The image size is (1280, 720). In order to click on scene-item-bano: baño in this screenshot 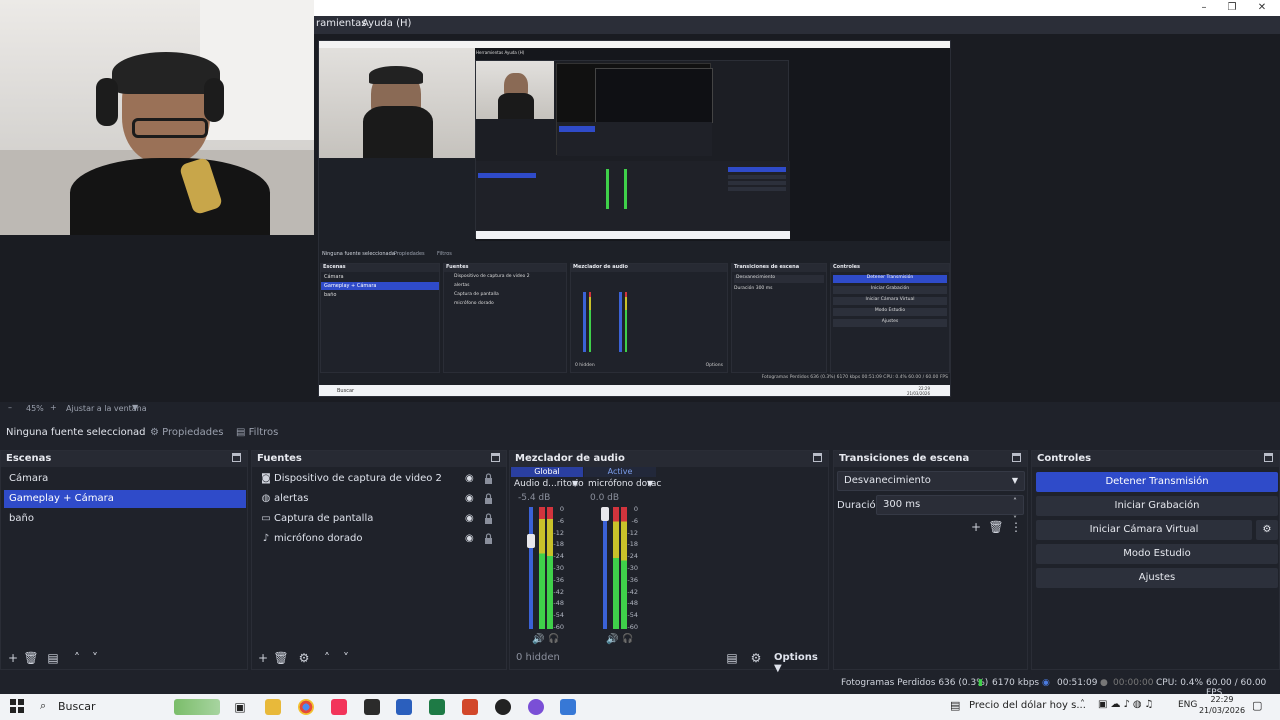, I will do `click(125, 519)`.